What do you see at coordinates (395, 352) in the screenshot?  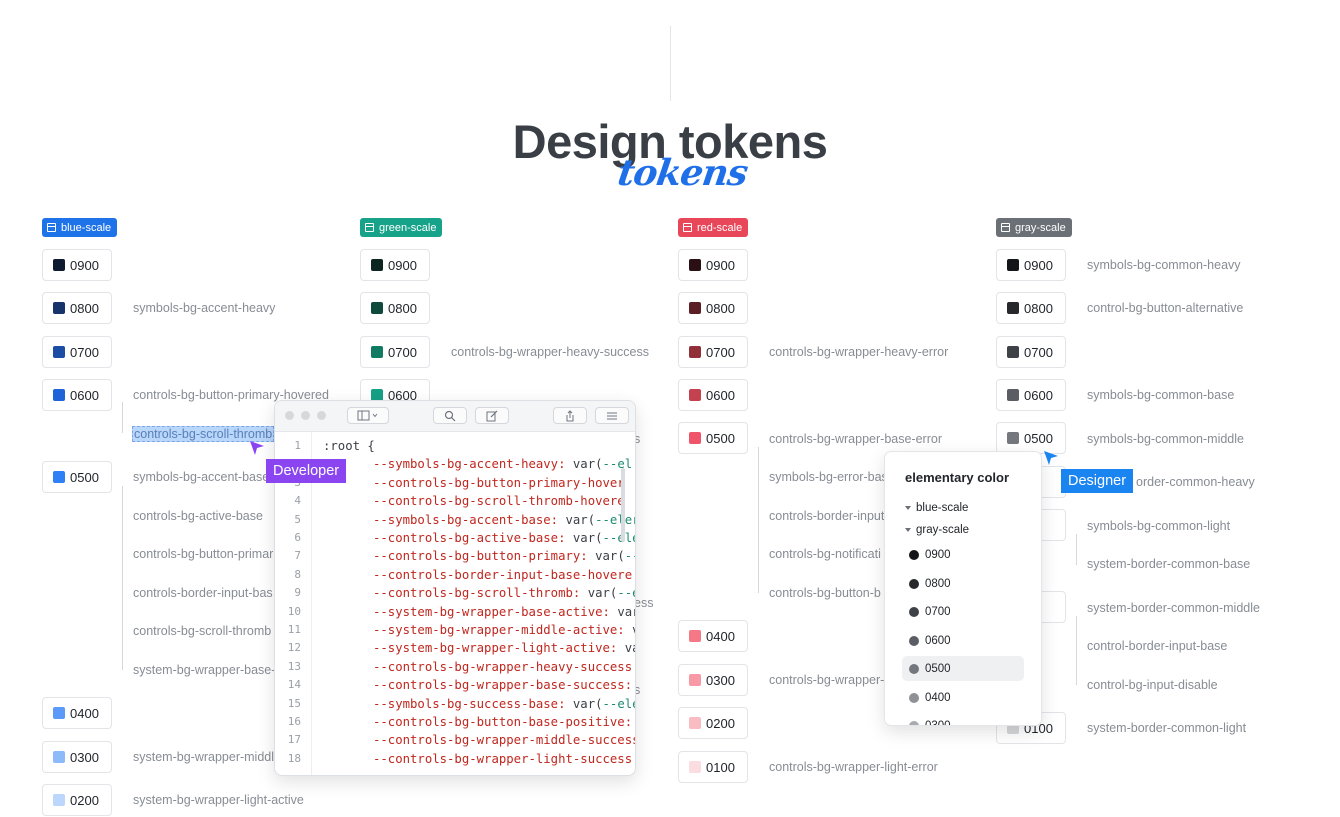 I see `green-chip-0700: 0700` at bounding box center [395, 352].